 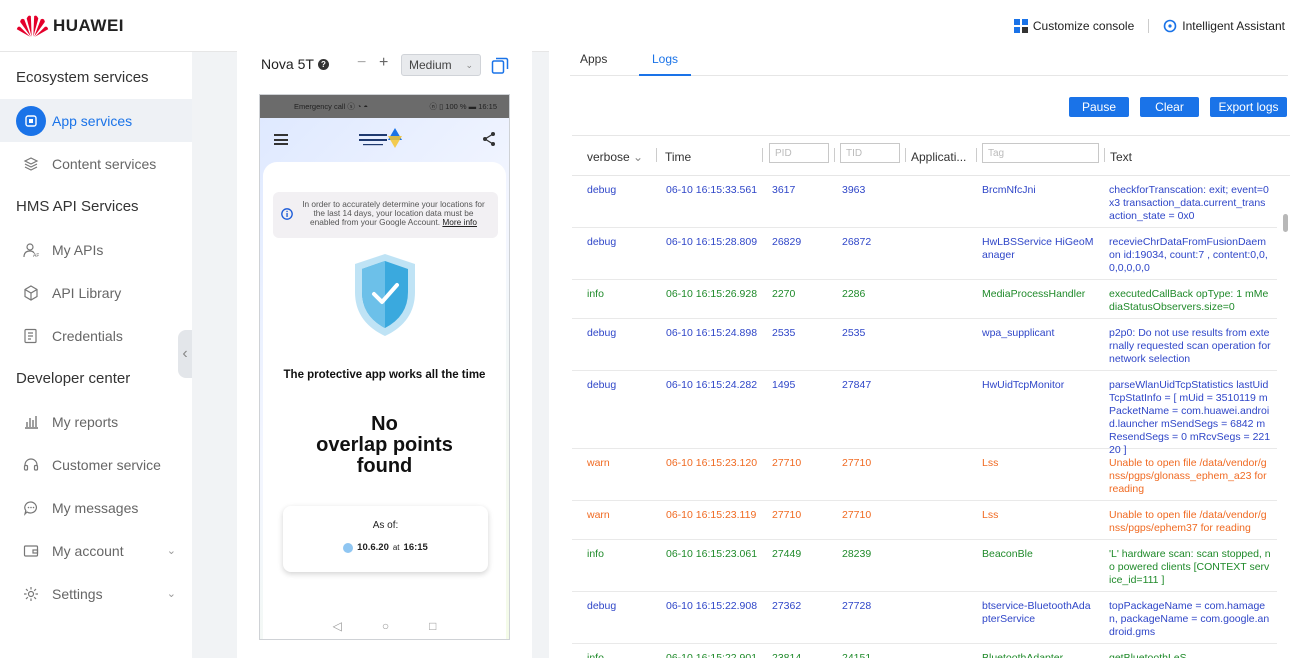 I want to click on app-topbar, so click(x=384, y=140).